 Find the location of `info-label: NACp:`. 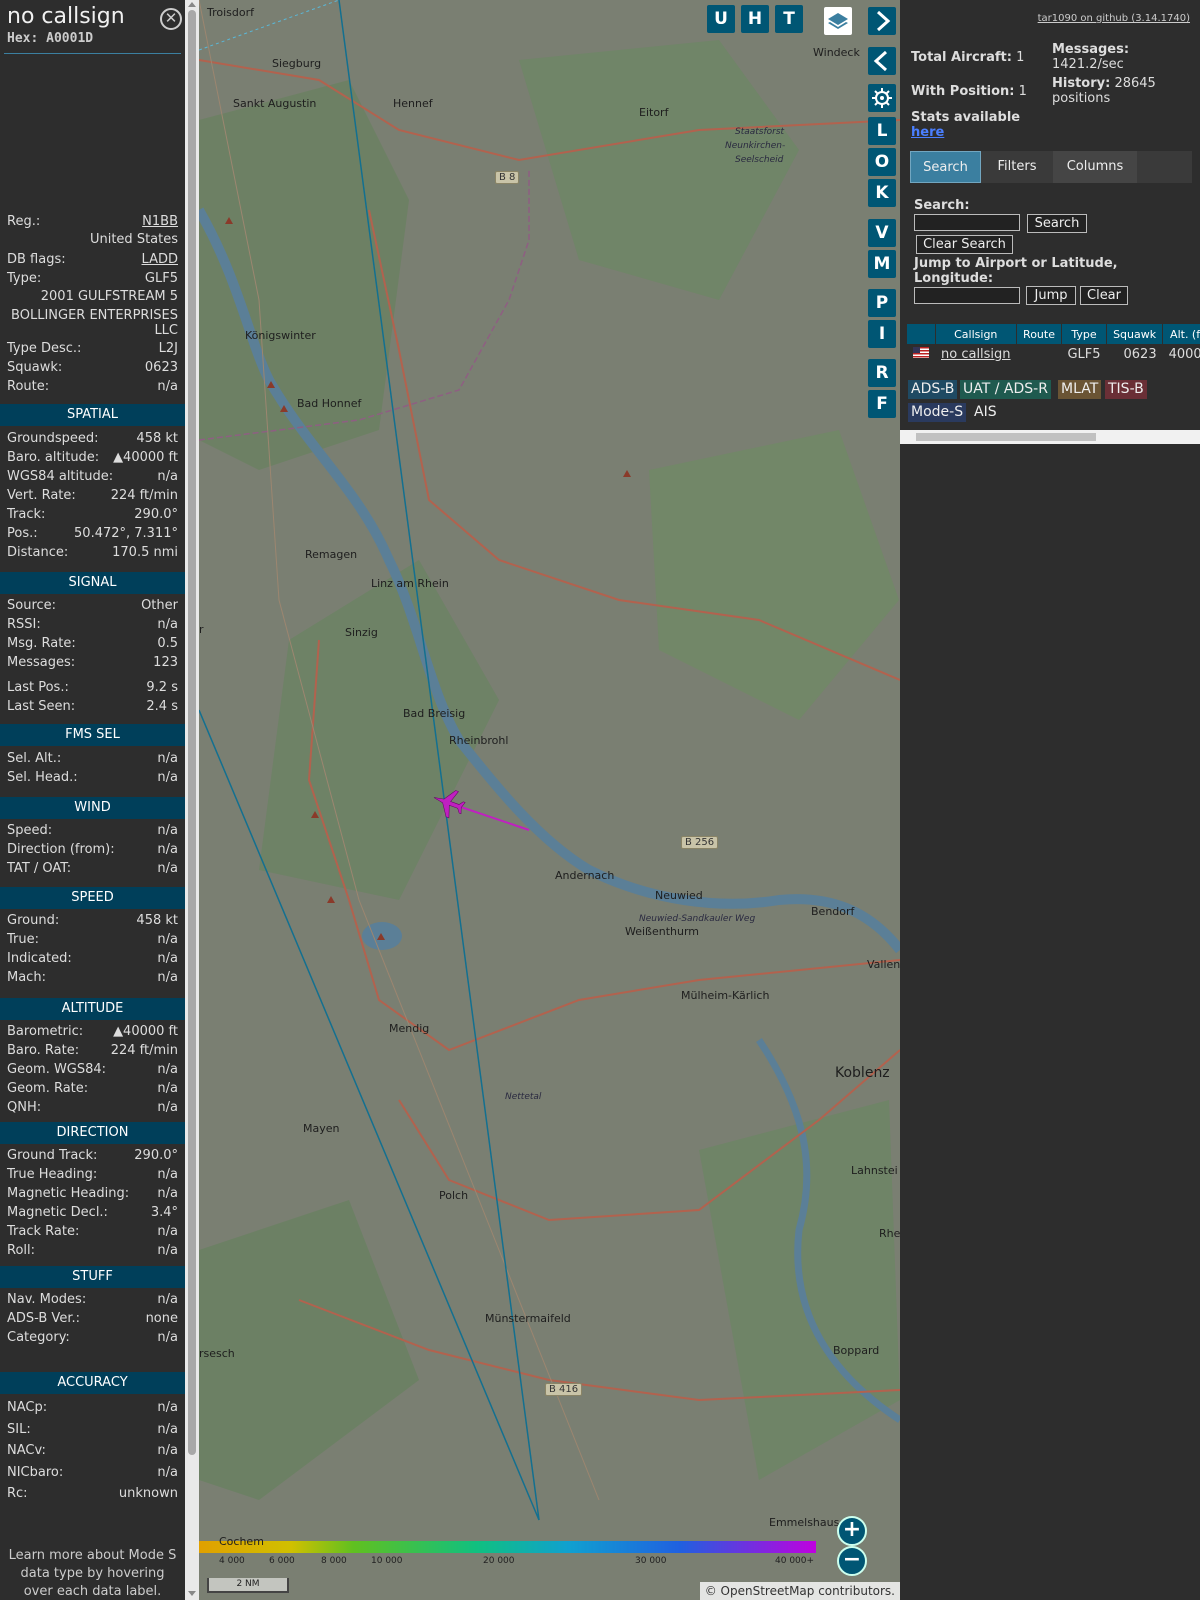

info-label: NACp: is located at coordinates (27, 1408).